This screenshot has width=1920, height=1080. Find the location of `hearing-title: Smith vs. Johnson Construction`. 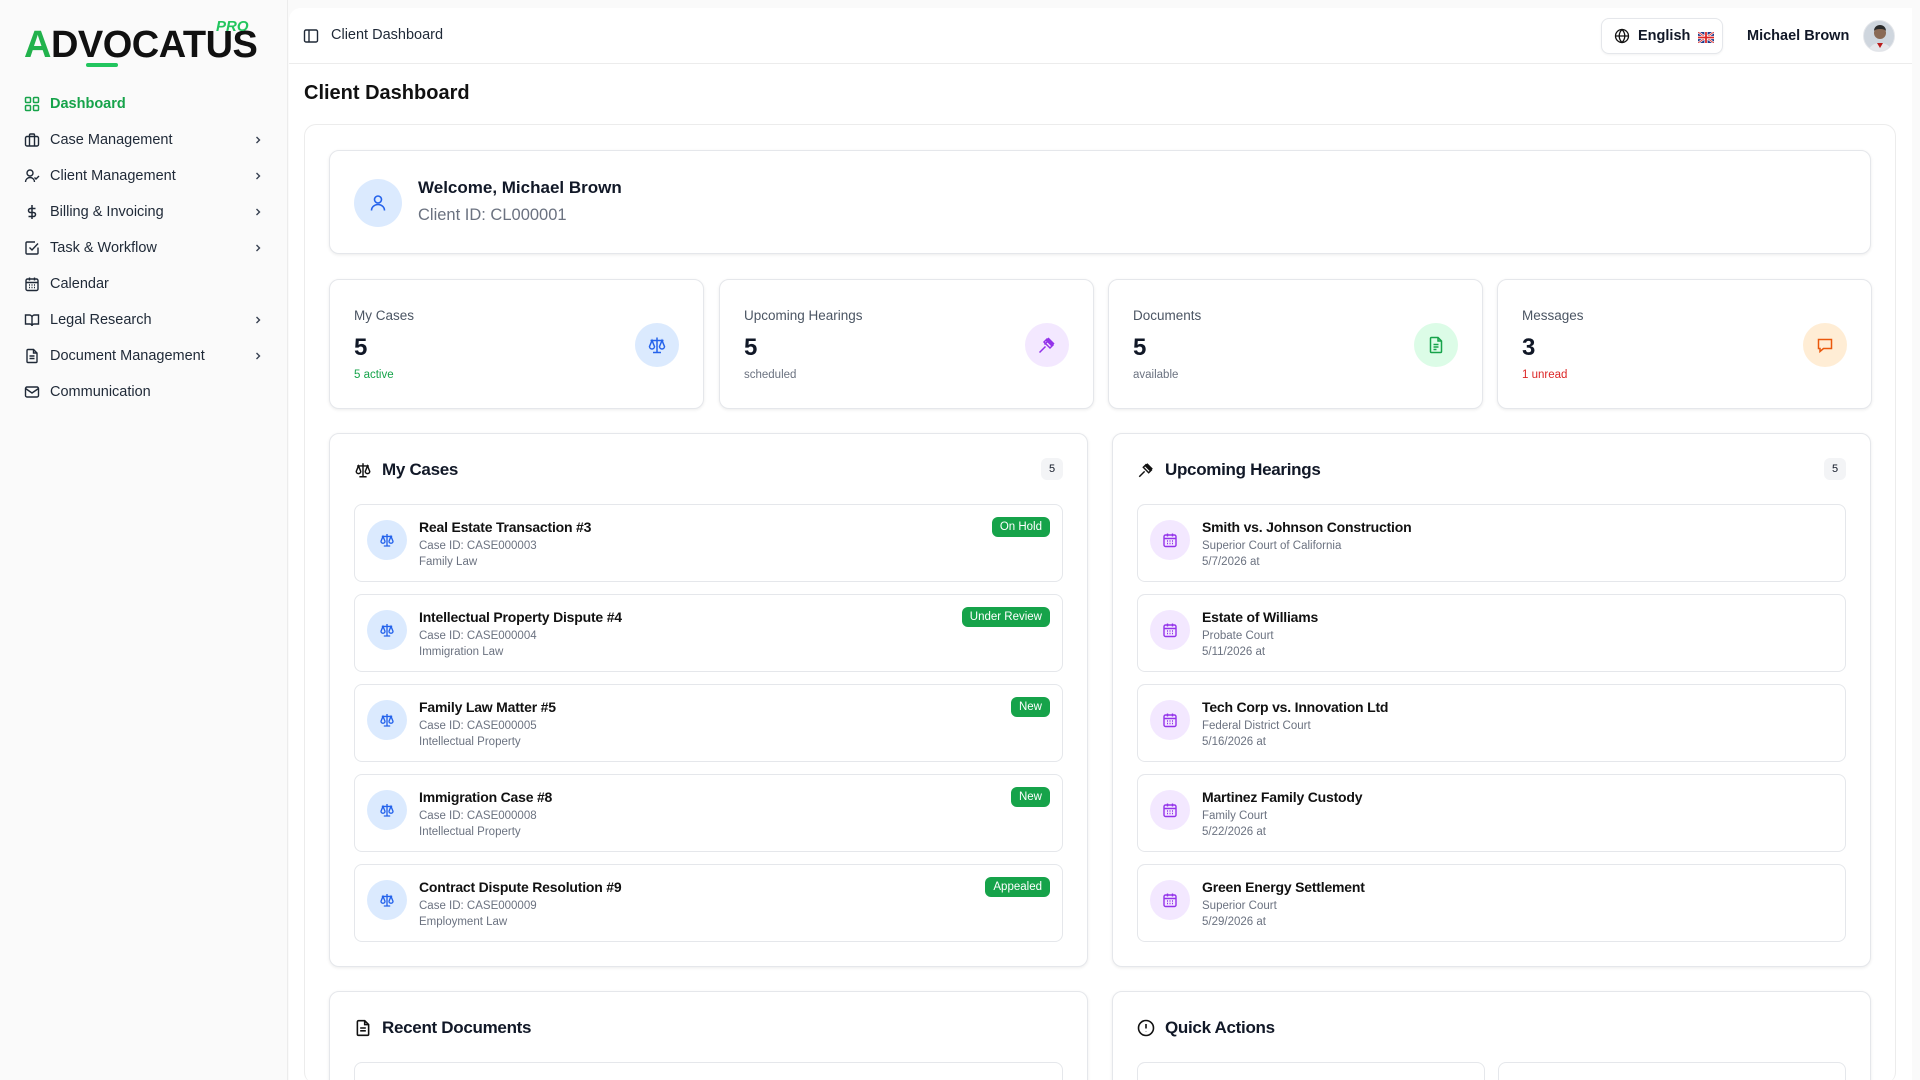

hearing-title: Smith vs. Johnson Construction is located at coordinates (1307, 527).